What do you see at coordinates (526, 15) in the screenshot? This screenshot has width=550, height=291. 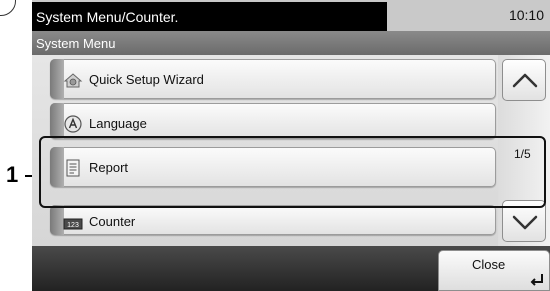 I see `status-time: 10:10` at bounding box center [526, 15].